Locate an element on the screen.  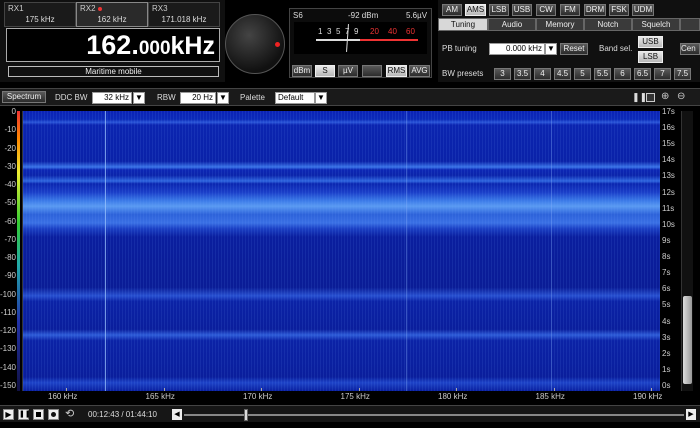
rms-button: RMS is located at coordinates (396, 71).